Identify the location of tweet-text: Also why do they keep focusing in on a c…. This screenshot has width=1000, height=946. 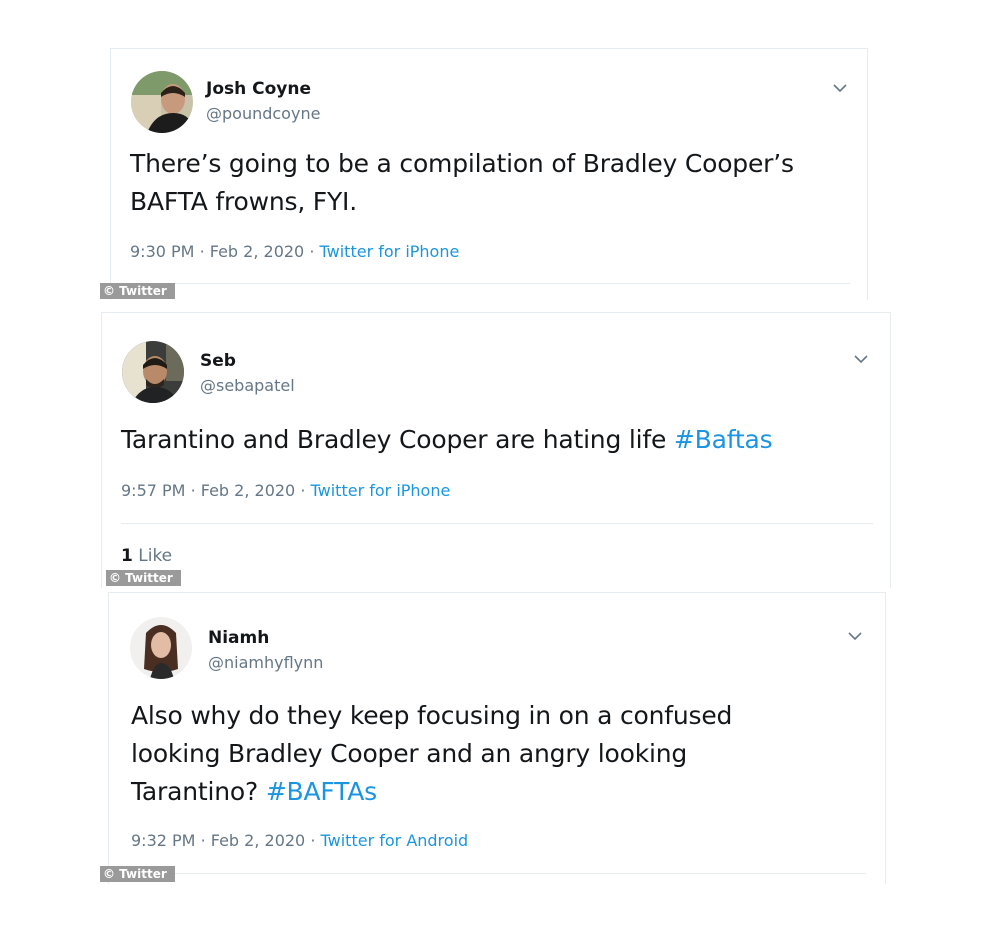
(461, 754).